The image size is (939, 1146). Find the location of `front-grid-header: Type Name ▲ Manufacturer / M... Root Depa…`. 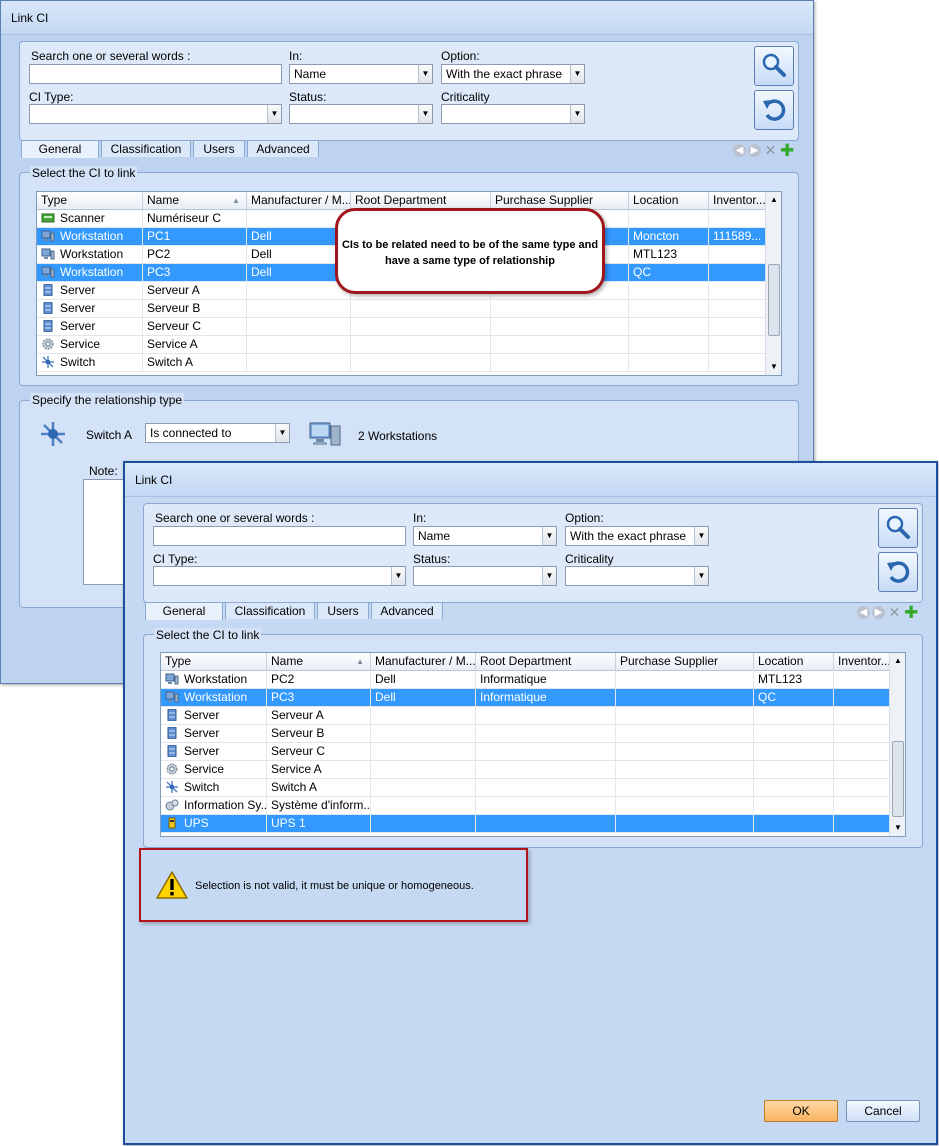

front-grid-header: Type Name ▲ Manufacturer / M... Root Depa… is located at coordinates (526, 662).